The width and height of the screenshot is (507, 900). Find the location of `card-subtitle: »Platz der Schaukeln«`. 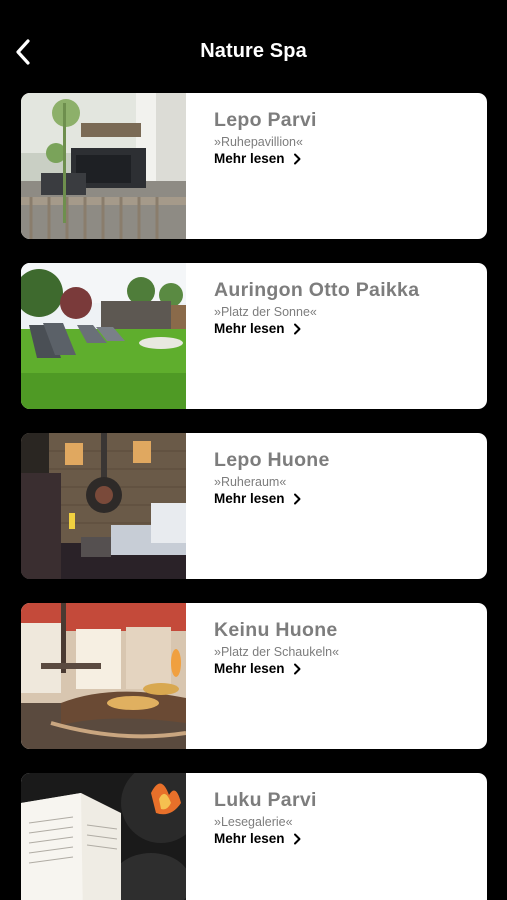

card-subtitle: »Platz der Schaukeln« is located at coordinates (277, 652).